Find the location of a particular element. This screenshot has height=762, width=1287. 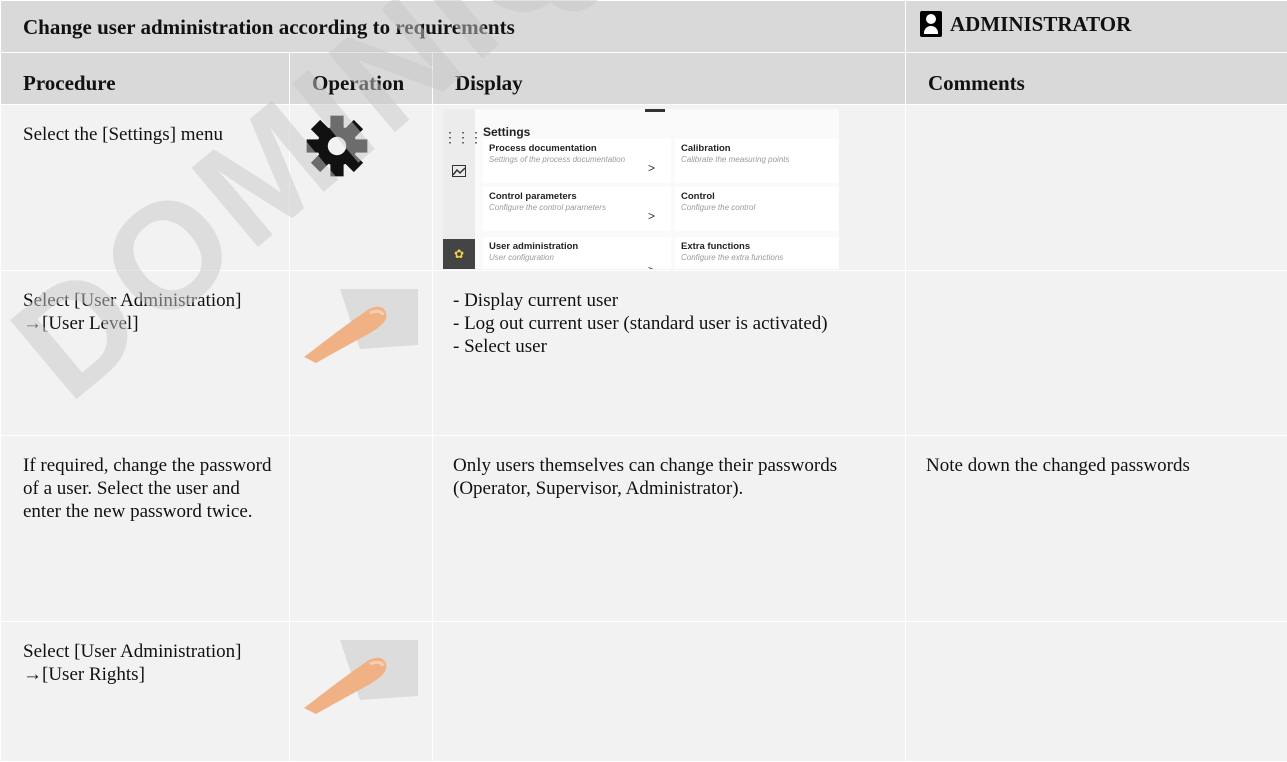

grid-icon: ⋮⋮⋮ is located at coordinates (459, 137).